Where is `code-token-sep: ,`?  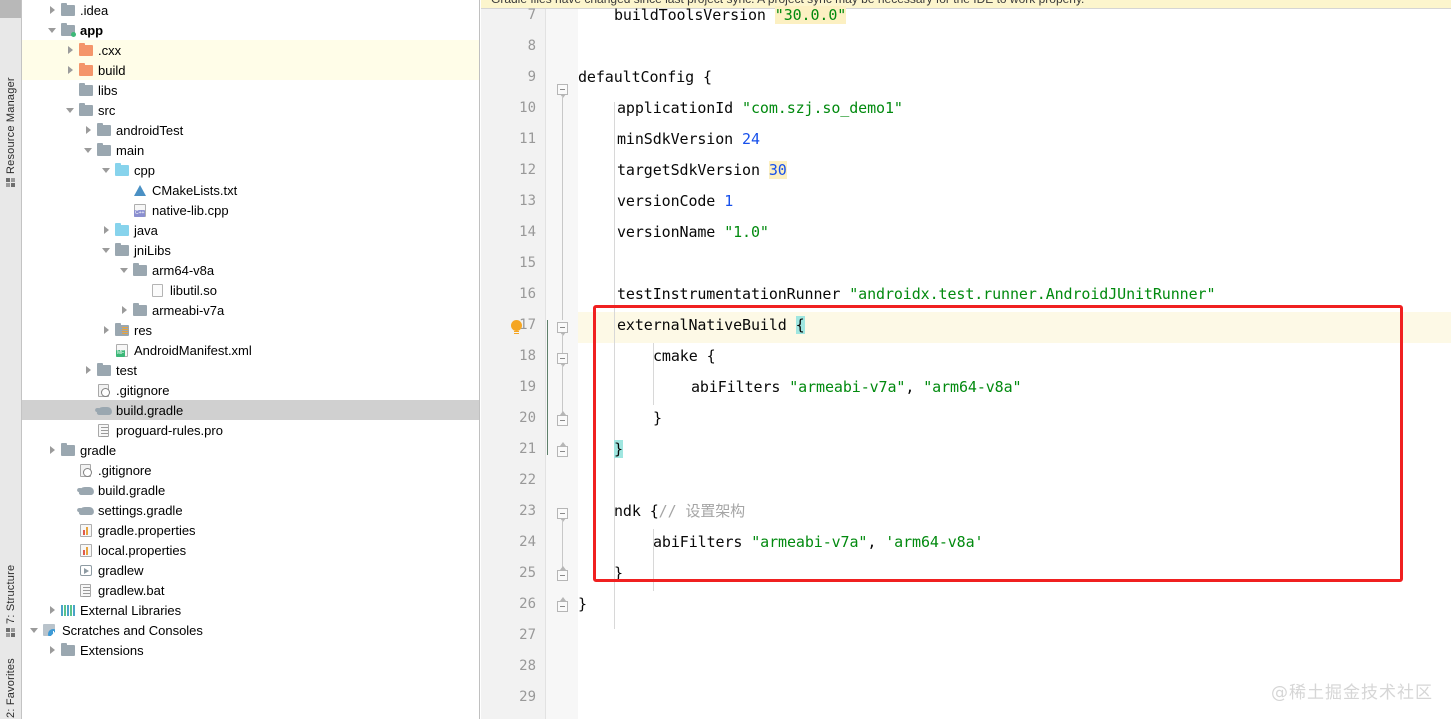 code-token-sep: , is located at coordinates (876, 542).